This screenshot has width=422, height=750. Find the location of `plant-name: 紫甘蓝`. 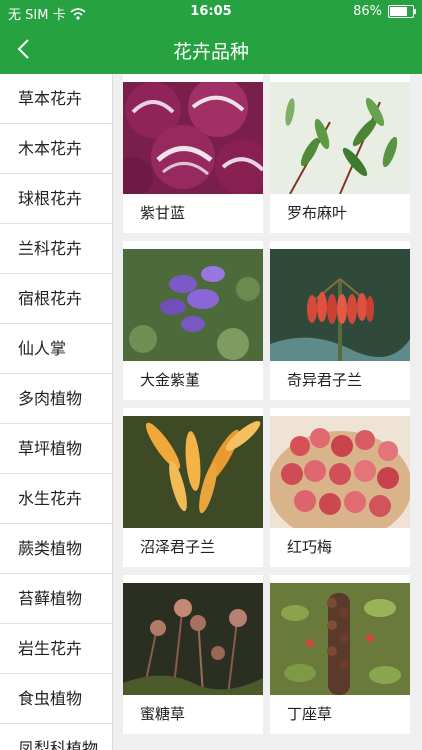

plant-name: 紫甘蓝 is located at coordinates (163, 213).